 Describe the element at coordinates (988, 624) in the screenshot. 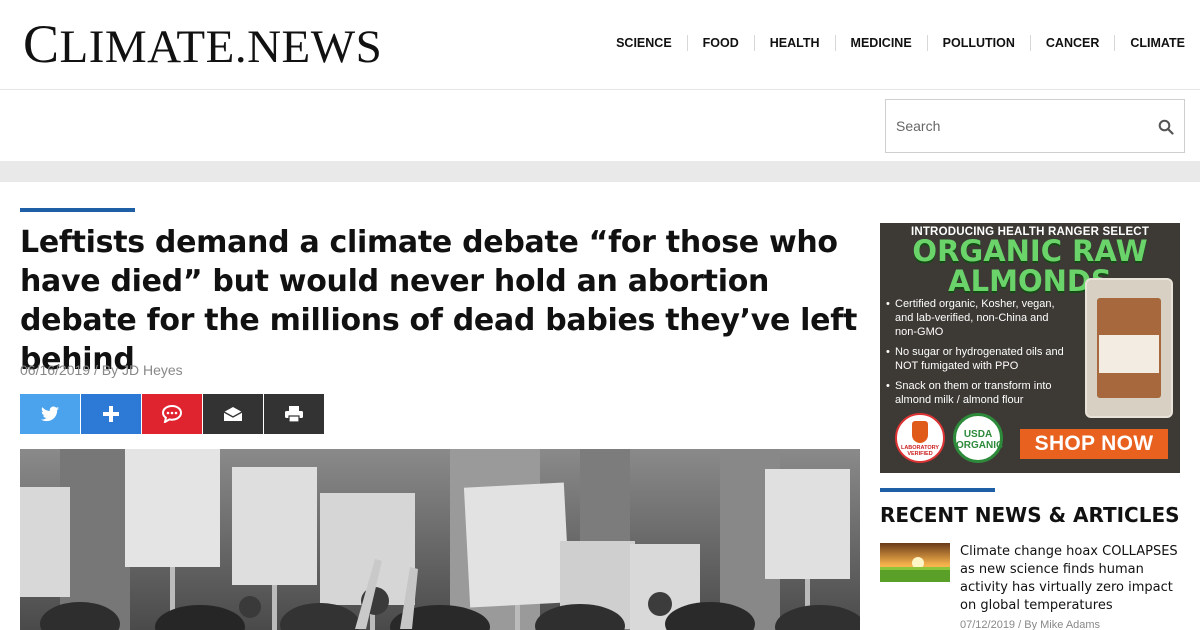

I see `news-date: 07/12/2019` at that location.